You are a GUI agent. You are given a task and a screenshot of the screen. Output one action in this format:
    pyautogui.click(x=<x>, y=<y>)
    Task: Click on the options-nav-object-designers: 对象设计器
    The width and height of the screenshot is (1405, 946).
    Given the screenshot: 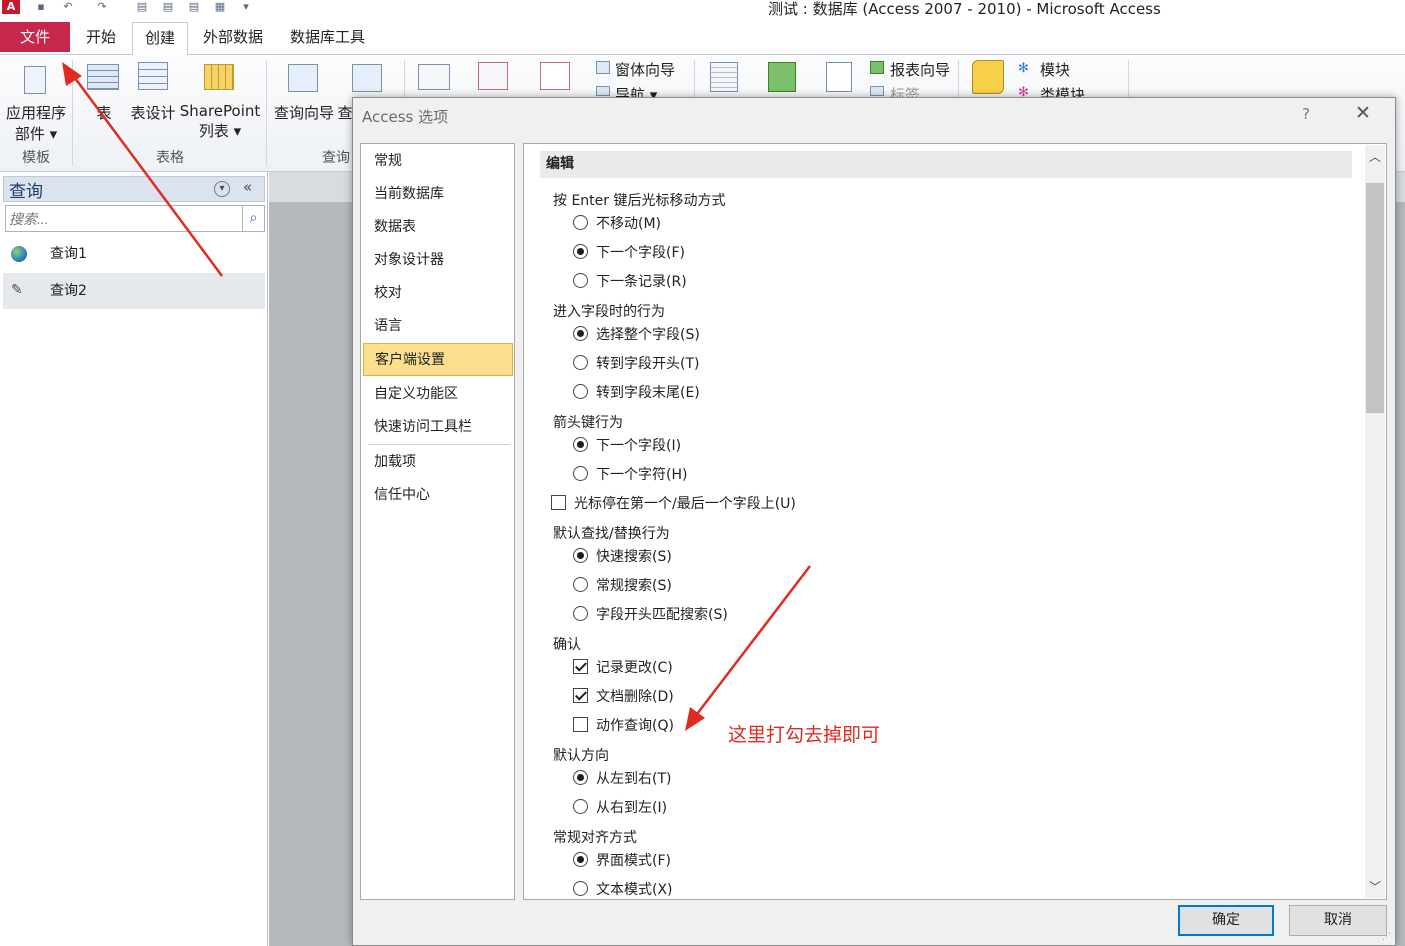 What is the action you would take?
    pyautogui.click(x=438, y=260)
    